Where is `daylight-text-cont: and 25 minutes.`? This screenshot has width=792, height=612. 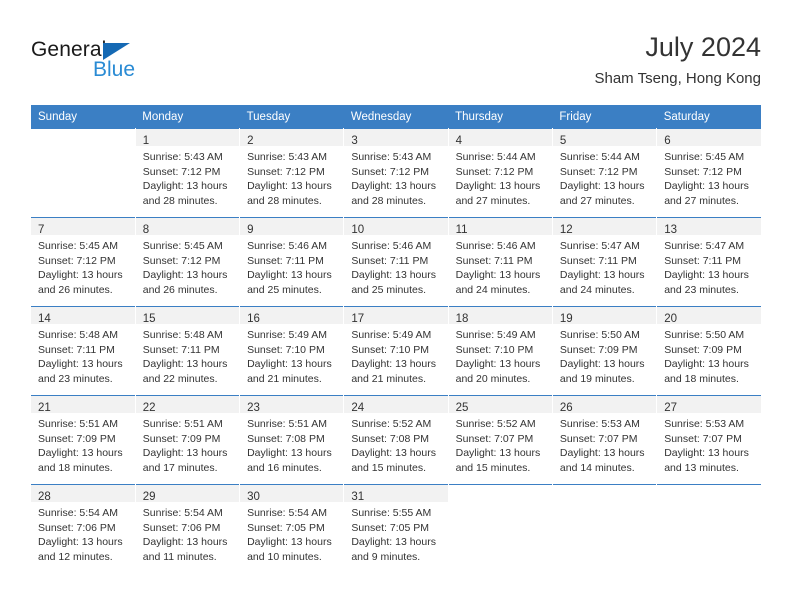 daylight-text-cont: and 25 minutes. is located at coordinates (389, 289).